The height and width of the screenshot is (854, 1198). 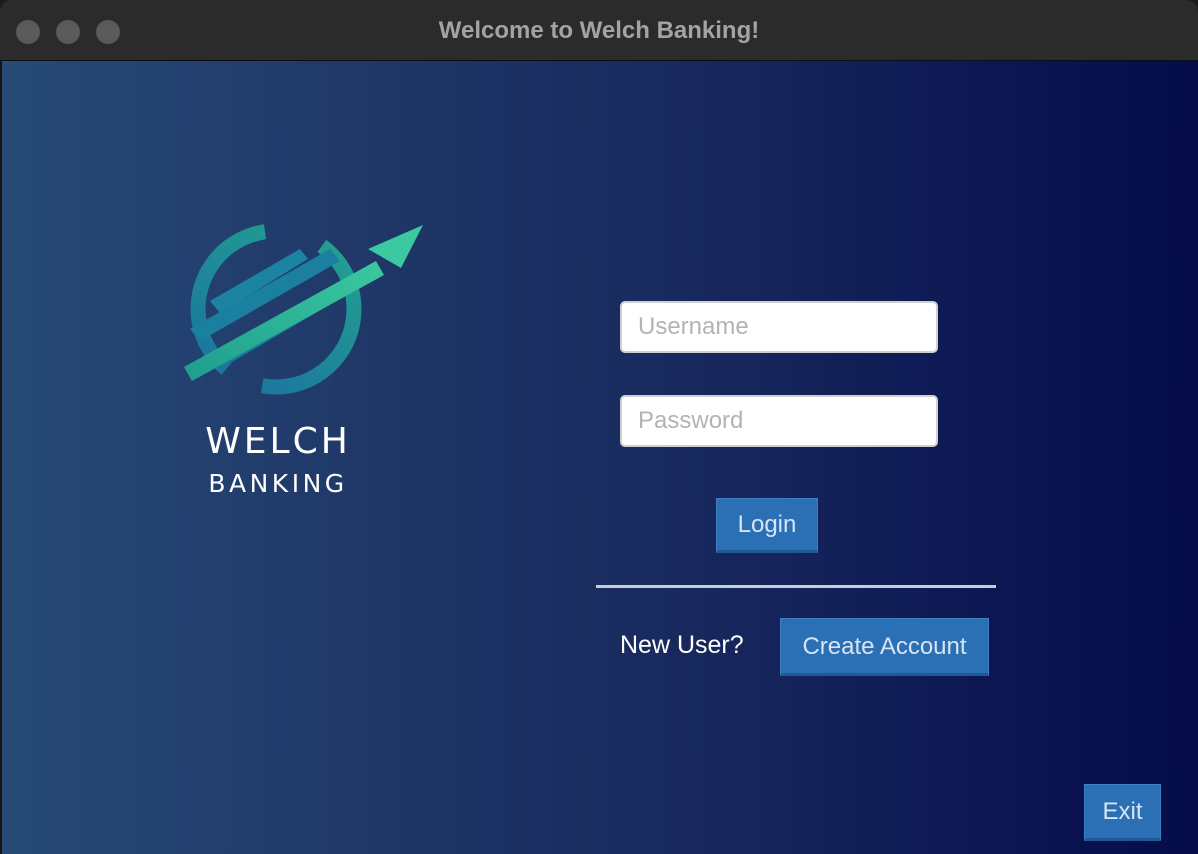 What do you see at coordinates (884, 647) in the screenshot?
I see `create-account-button: Create Account` at bounding box center [884, 647].